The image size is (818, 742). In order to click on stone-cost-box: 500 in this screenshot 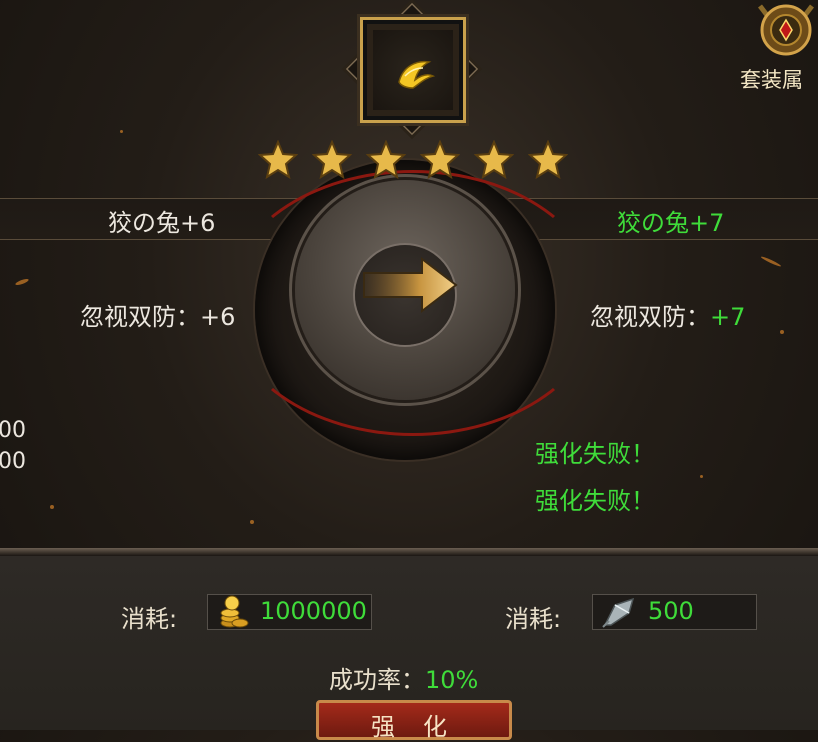, I will do `click(674, 612)`.